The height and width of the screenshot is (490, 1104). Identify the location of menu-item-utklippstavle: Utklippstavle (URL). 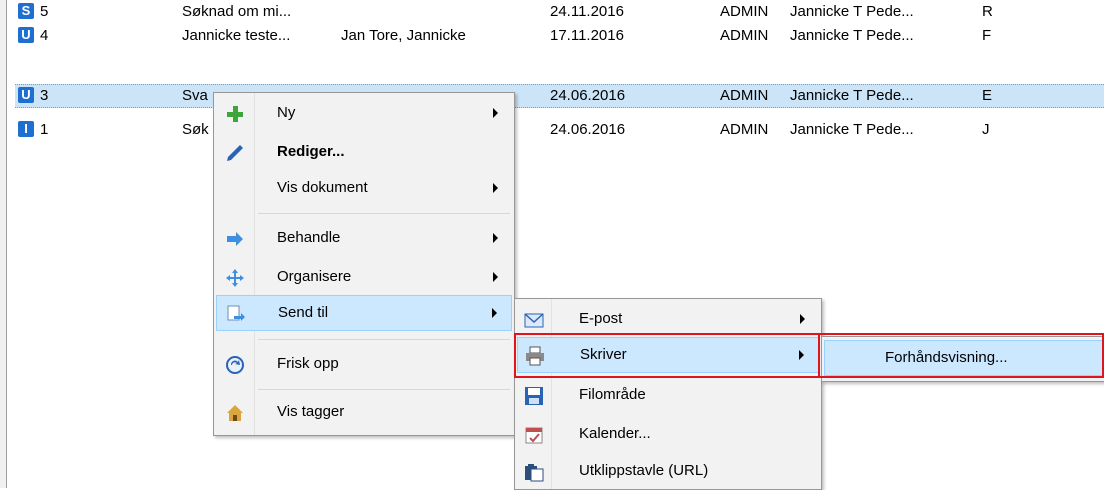
(668, 472).